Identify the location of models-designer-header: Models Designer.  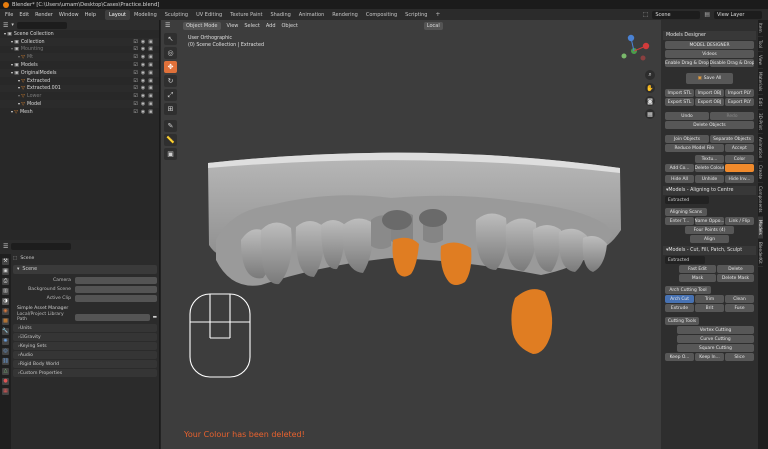
(709, 35).